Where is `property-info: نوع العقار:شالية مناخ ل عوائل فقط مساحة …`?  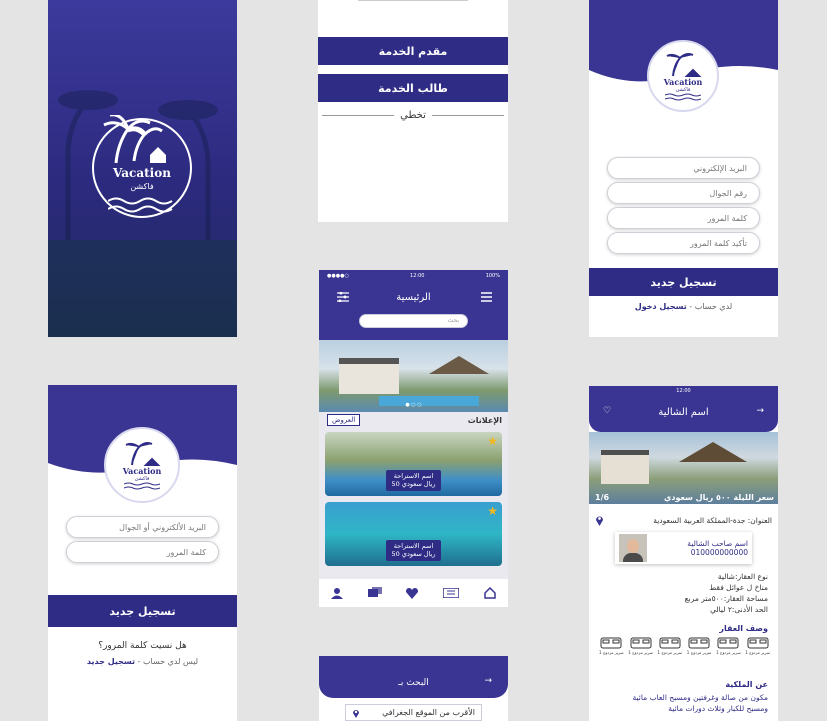 property-info: نوع العقار:شالية مناخ ل عوائل فقط مساحة … is located at coordinates (726, 593).